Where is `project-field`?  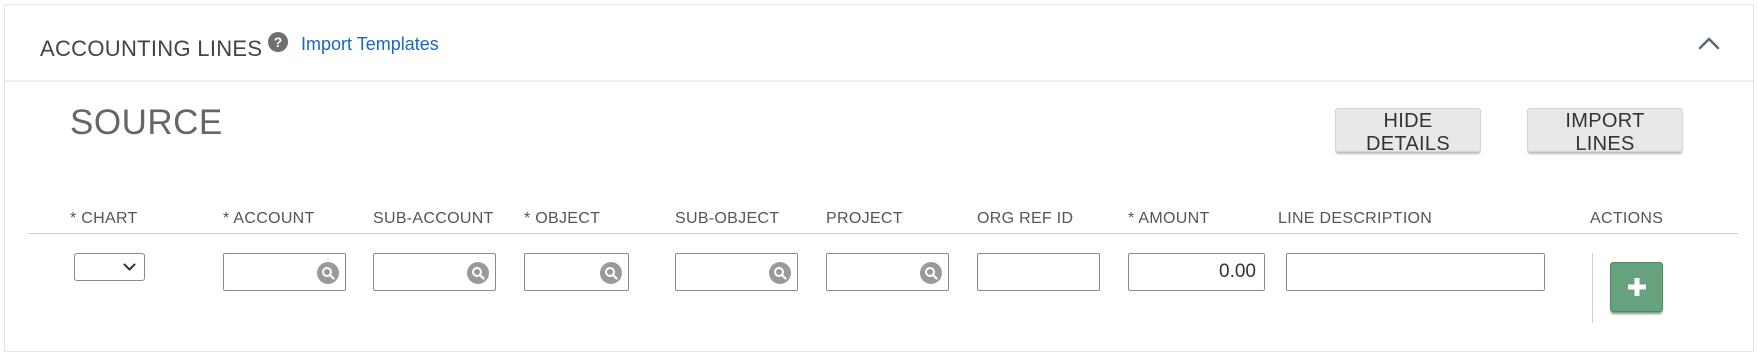 project-field is located at coordinates (887, 272).